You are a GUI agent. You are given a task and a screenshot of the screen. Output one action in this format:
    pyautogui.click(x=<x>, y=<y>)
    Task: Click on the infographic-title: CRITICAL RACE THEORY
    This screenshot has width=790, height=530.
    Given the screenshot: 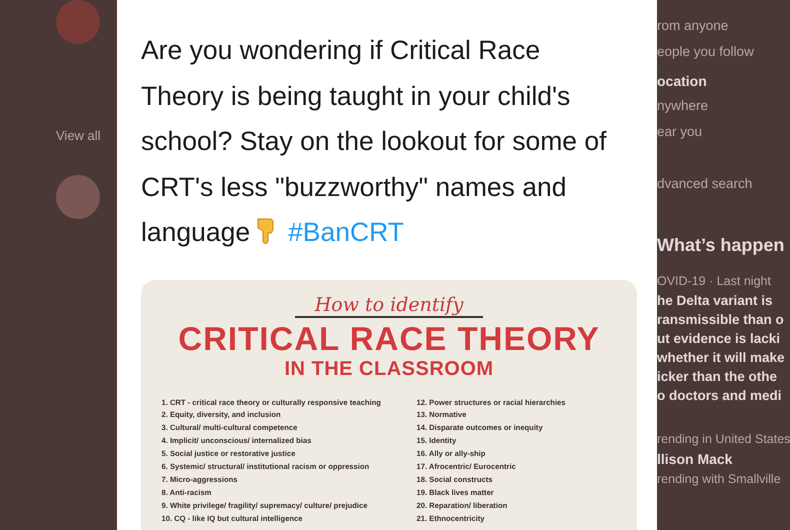 What is the action you would take?
    pyautogui.click(x=389, y=338)
    